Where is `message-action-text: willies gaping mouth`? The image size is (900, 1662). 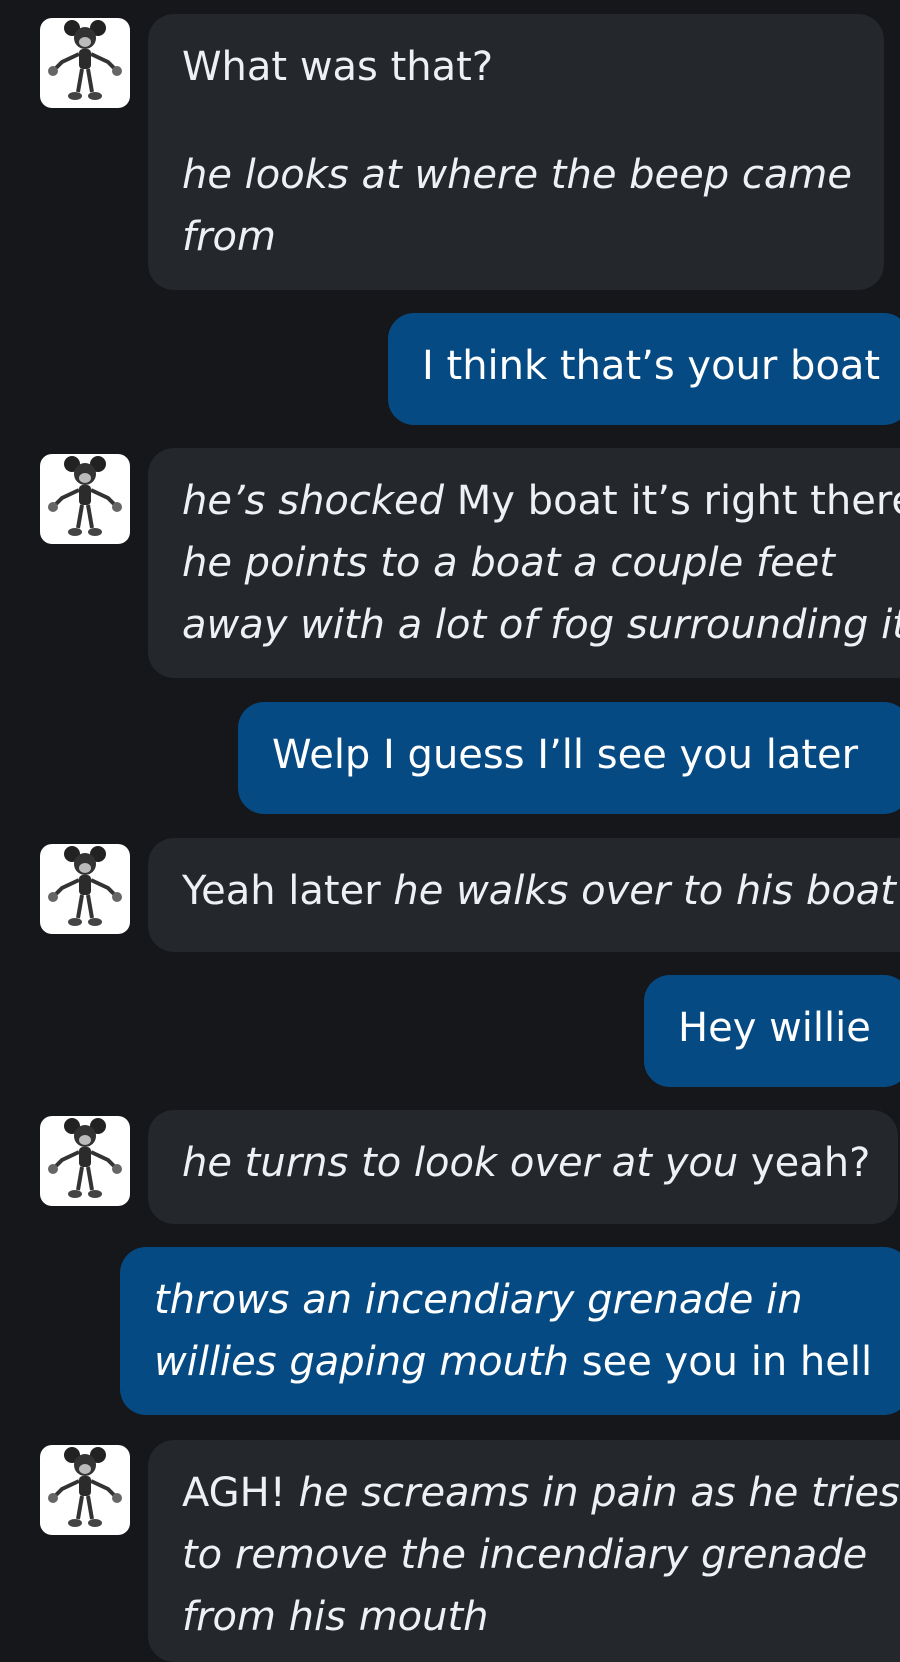 message-action-text: willies gaping mouth is located at coordinates (362, 1362).